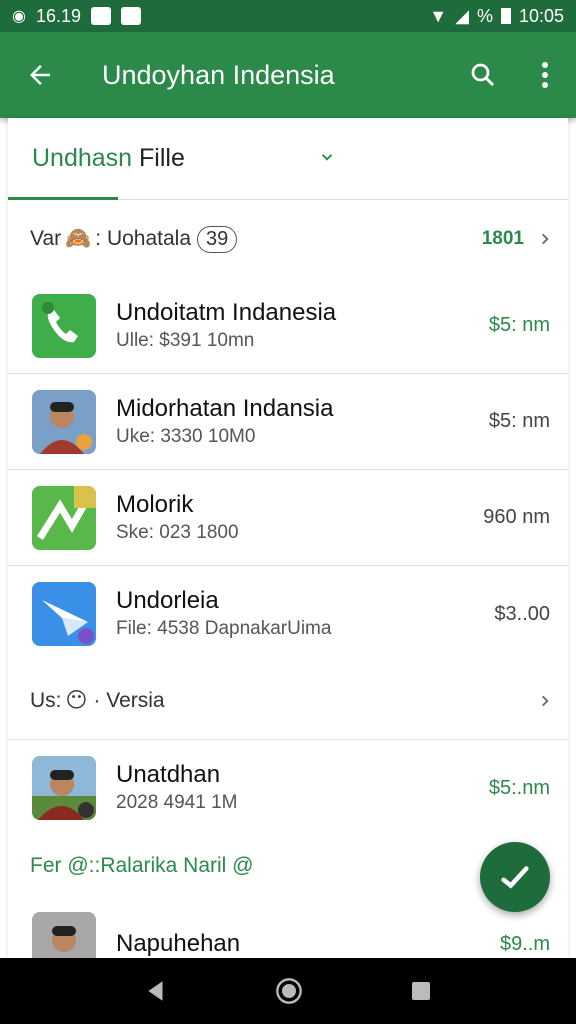 The image size is (576, 1024). Describe the element at coordinates (462, 15) in the screenshot. I see `signal-icon: ◢` at that location.